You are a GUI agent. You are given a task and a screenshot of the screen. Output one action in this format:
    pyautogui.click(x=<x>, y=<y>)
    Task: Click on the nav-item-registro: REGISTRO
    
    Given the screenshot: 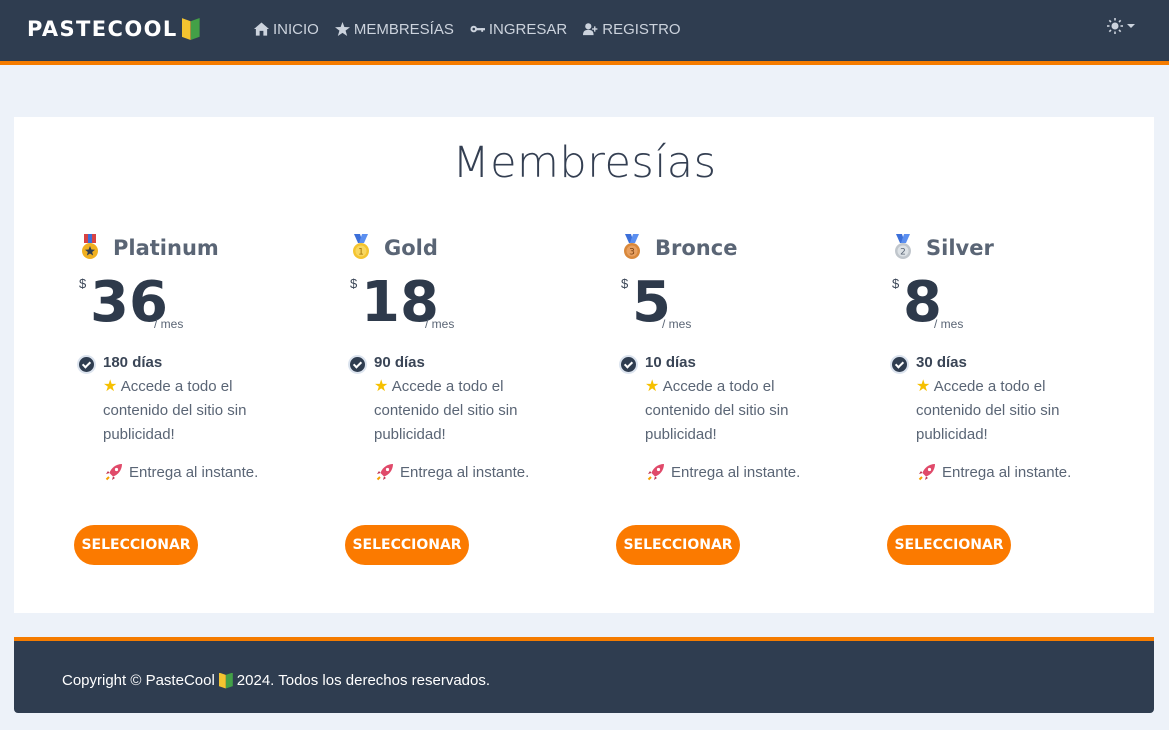 What is the action you would take?
    pyautogui.click(x=632, y=29)
    